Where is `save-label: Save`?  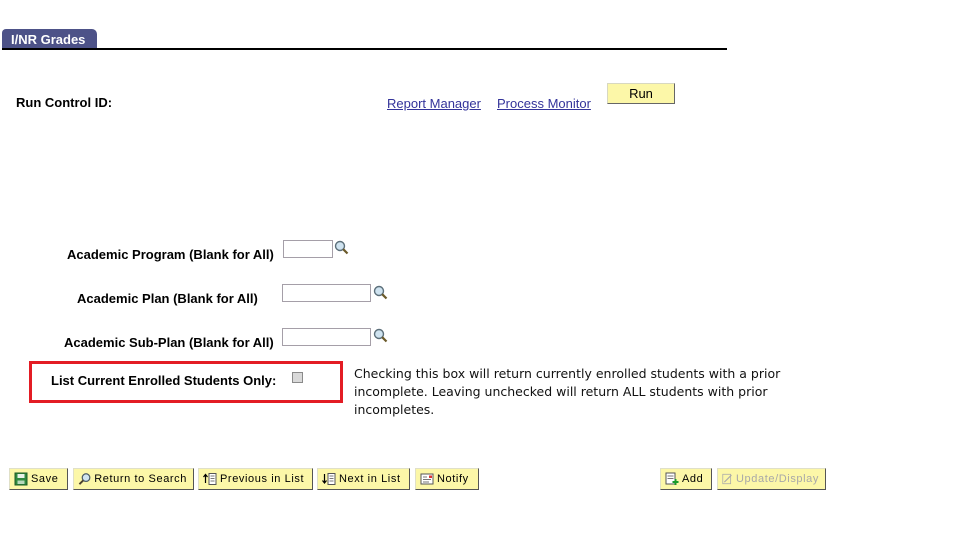 save-label: Save is located at coordinates (45, 479).